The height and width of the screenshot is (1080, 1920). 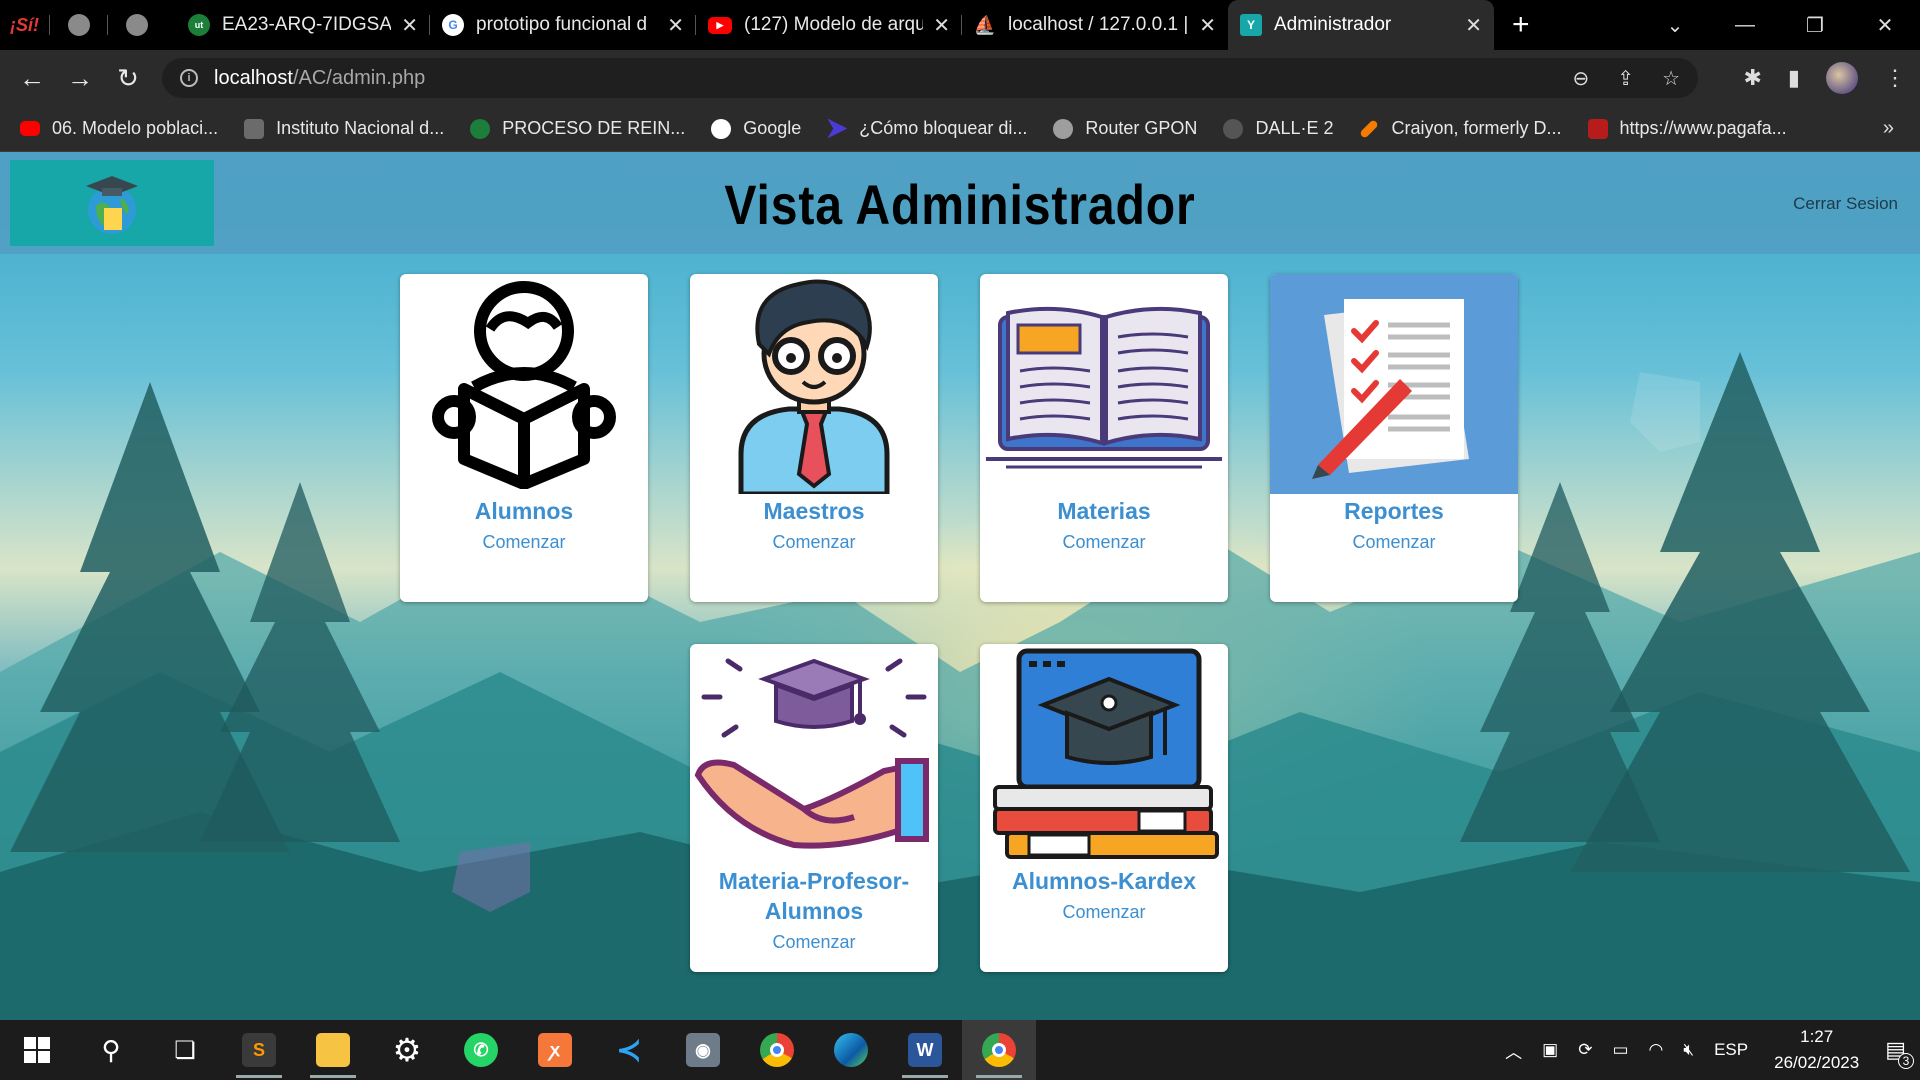 I want to click on chevron-up-icon: ︿, so click(x=1513, y=1050).